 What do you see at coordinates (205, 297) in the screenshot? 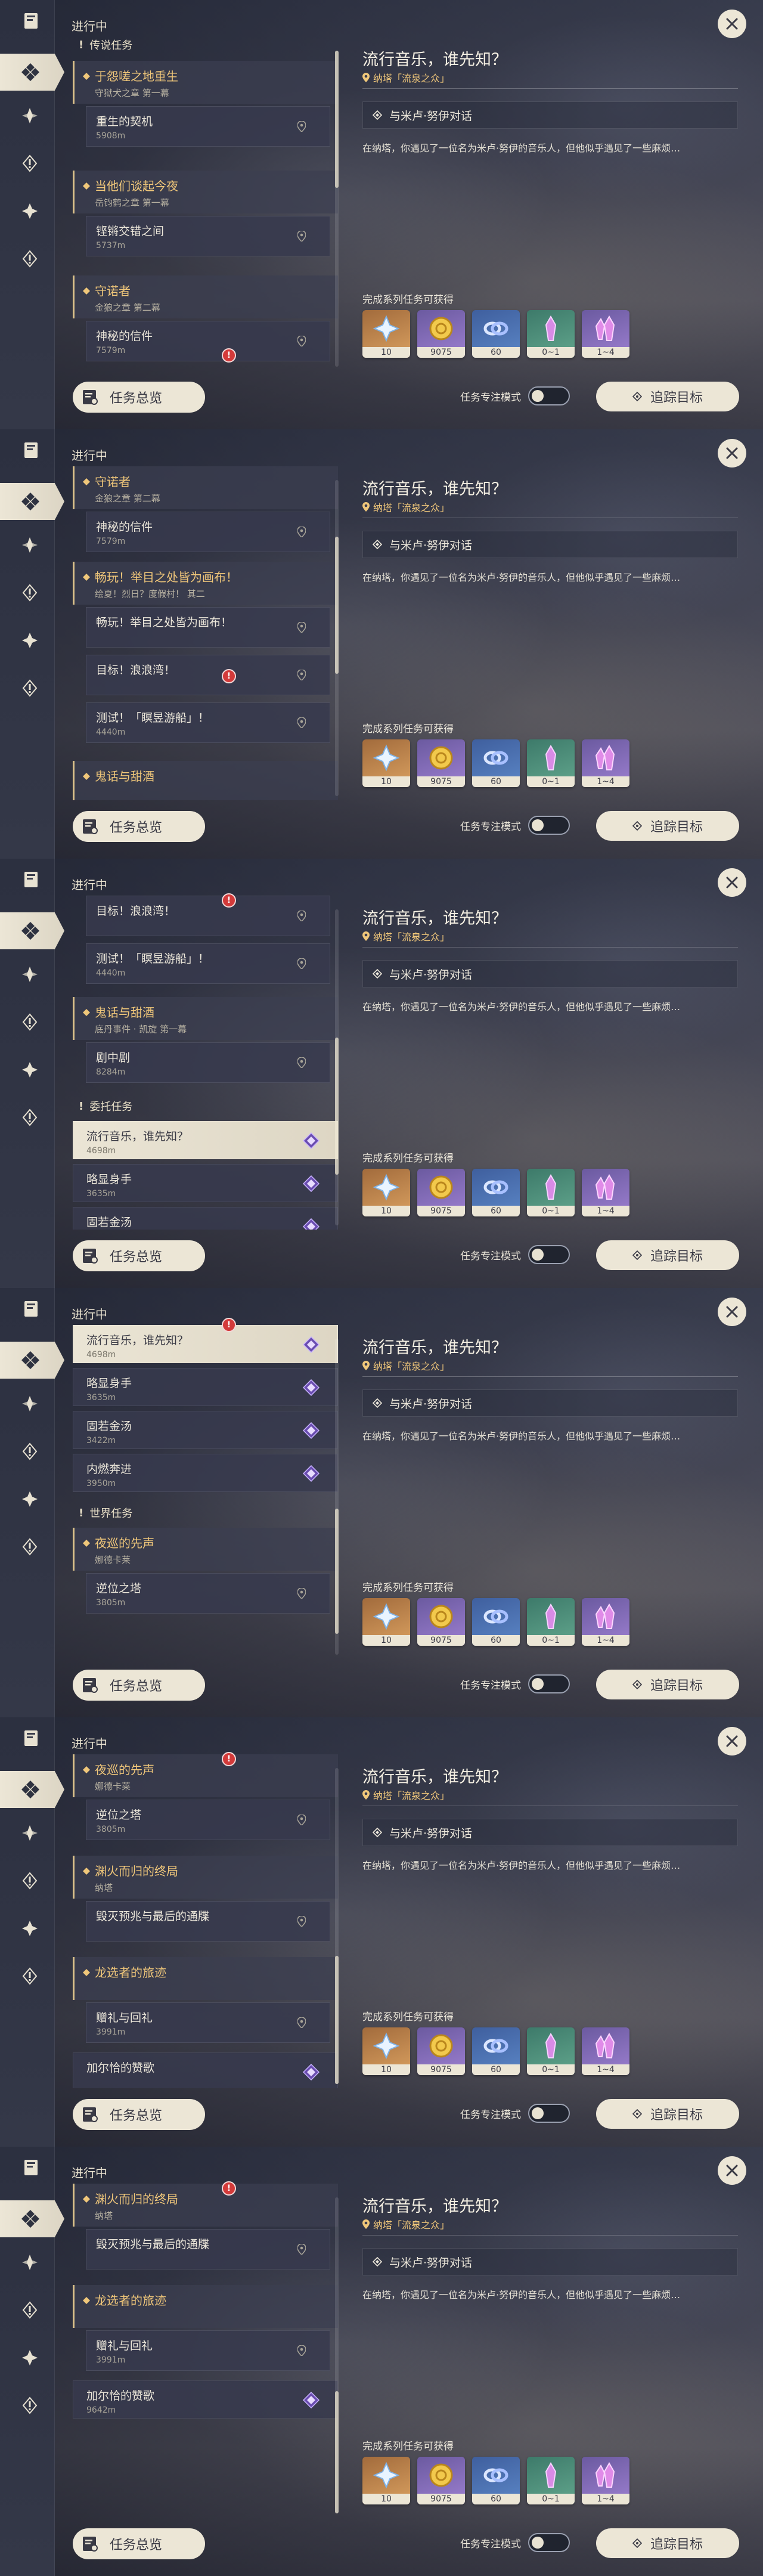
I see `quest-chapter-header: 守诺者 金狼之章 第二幕` at bounding box center [205, 297].